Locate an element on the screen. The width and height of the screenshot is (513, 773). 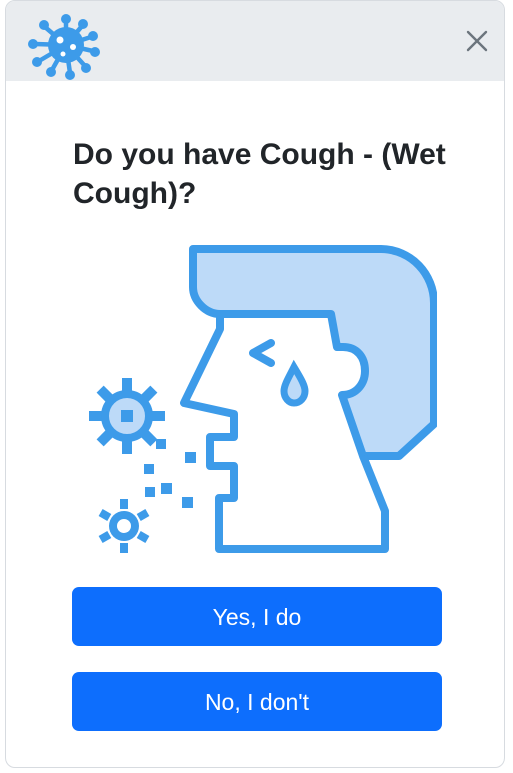
question-title: Do you have Cough - (Wet Cough)? is located at coordinates (259, 174).